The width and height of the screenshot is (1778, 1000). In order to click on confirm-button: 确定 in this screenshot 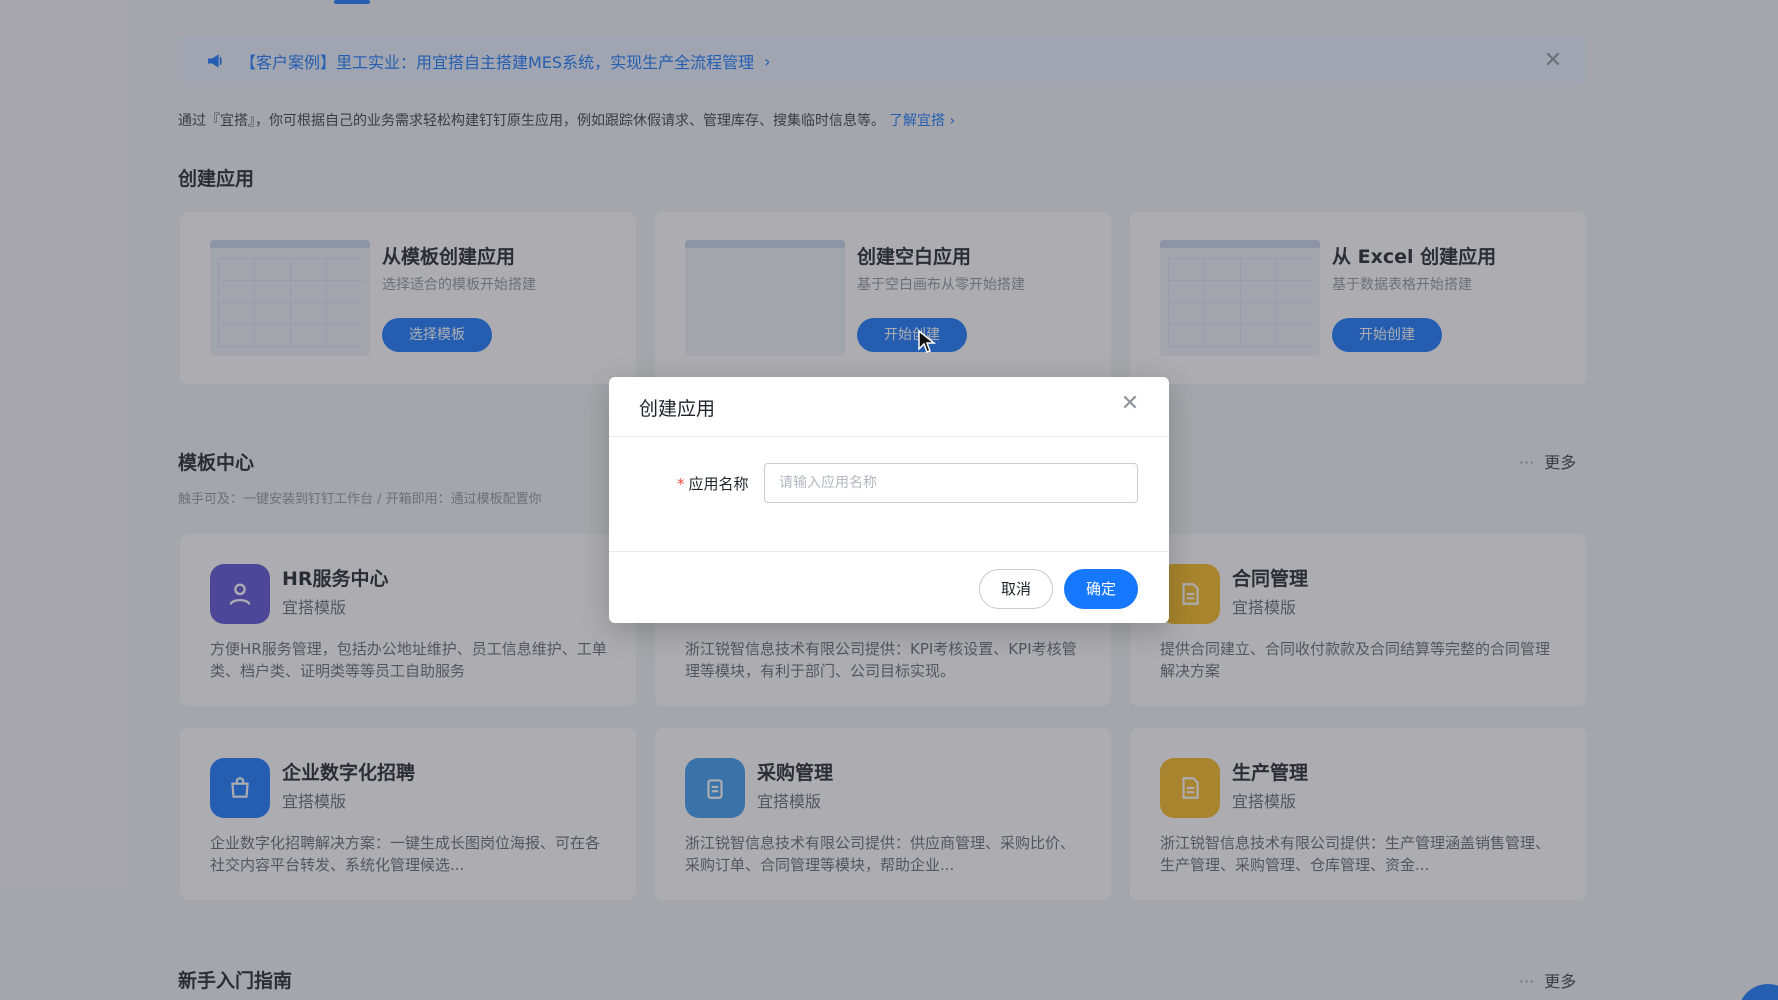, I will do `click(1101, 589)`.